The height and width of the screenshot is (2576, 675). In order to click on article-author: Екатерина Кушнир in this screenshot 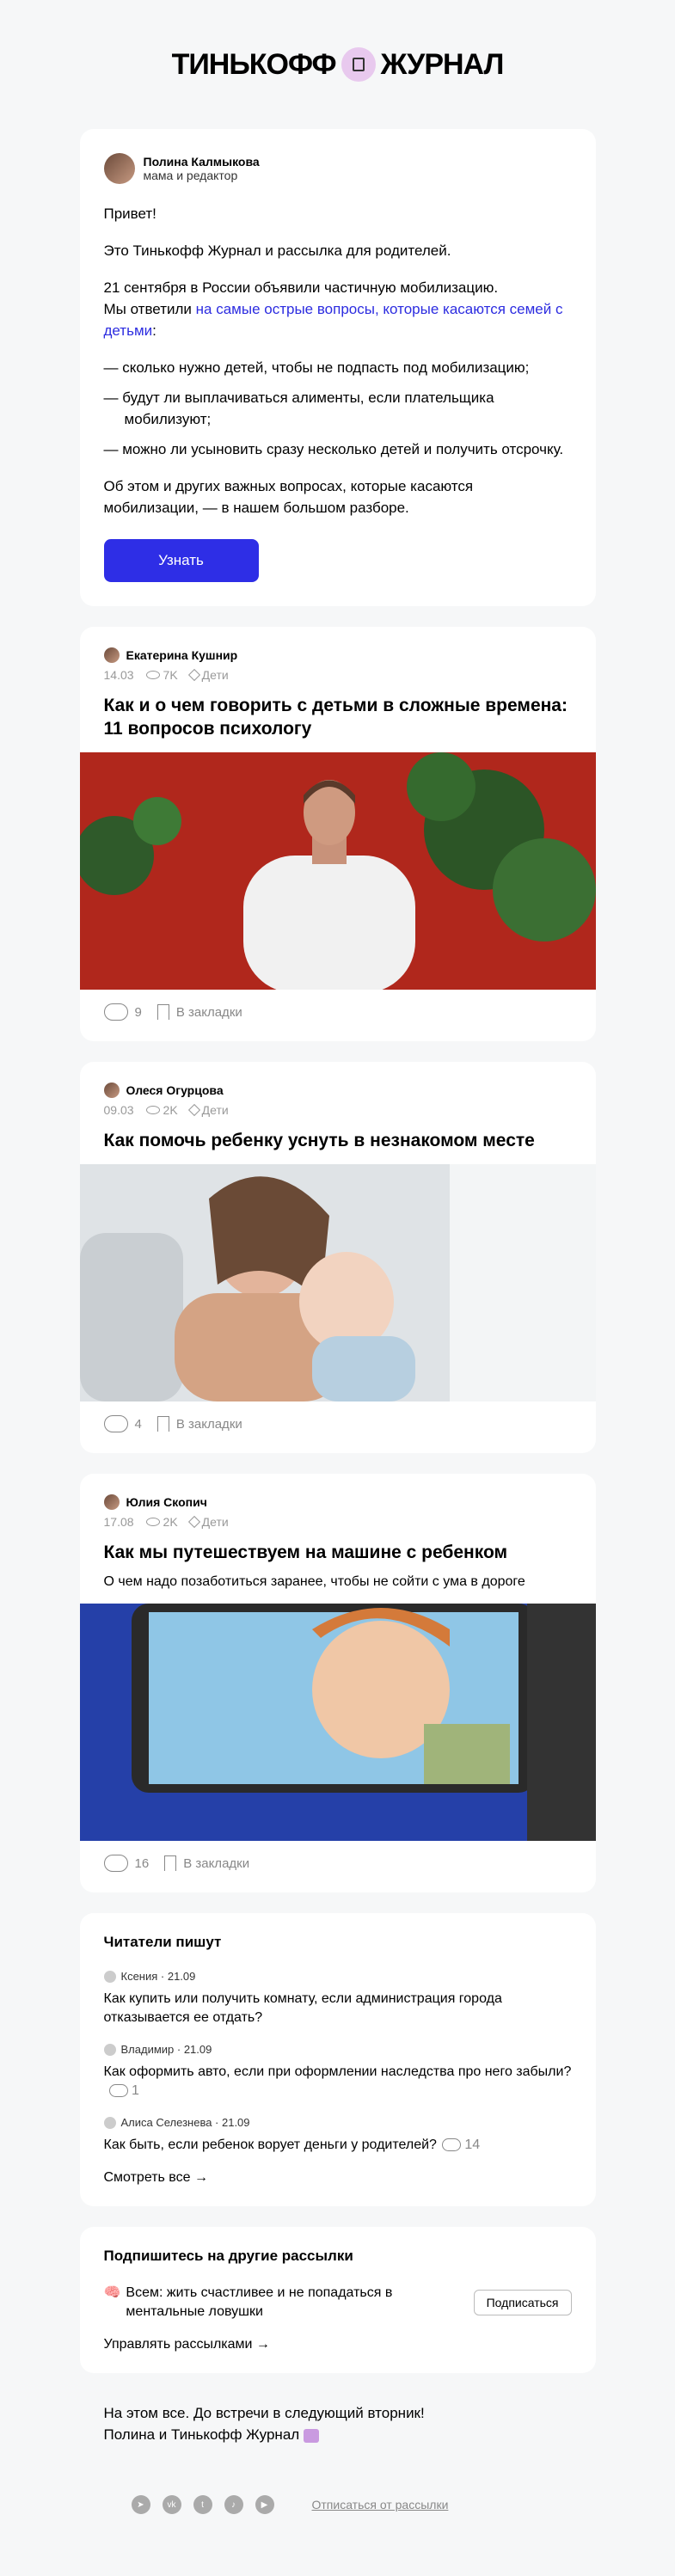, I will do `click(182, 655)`.